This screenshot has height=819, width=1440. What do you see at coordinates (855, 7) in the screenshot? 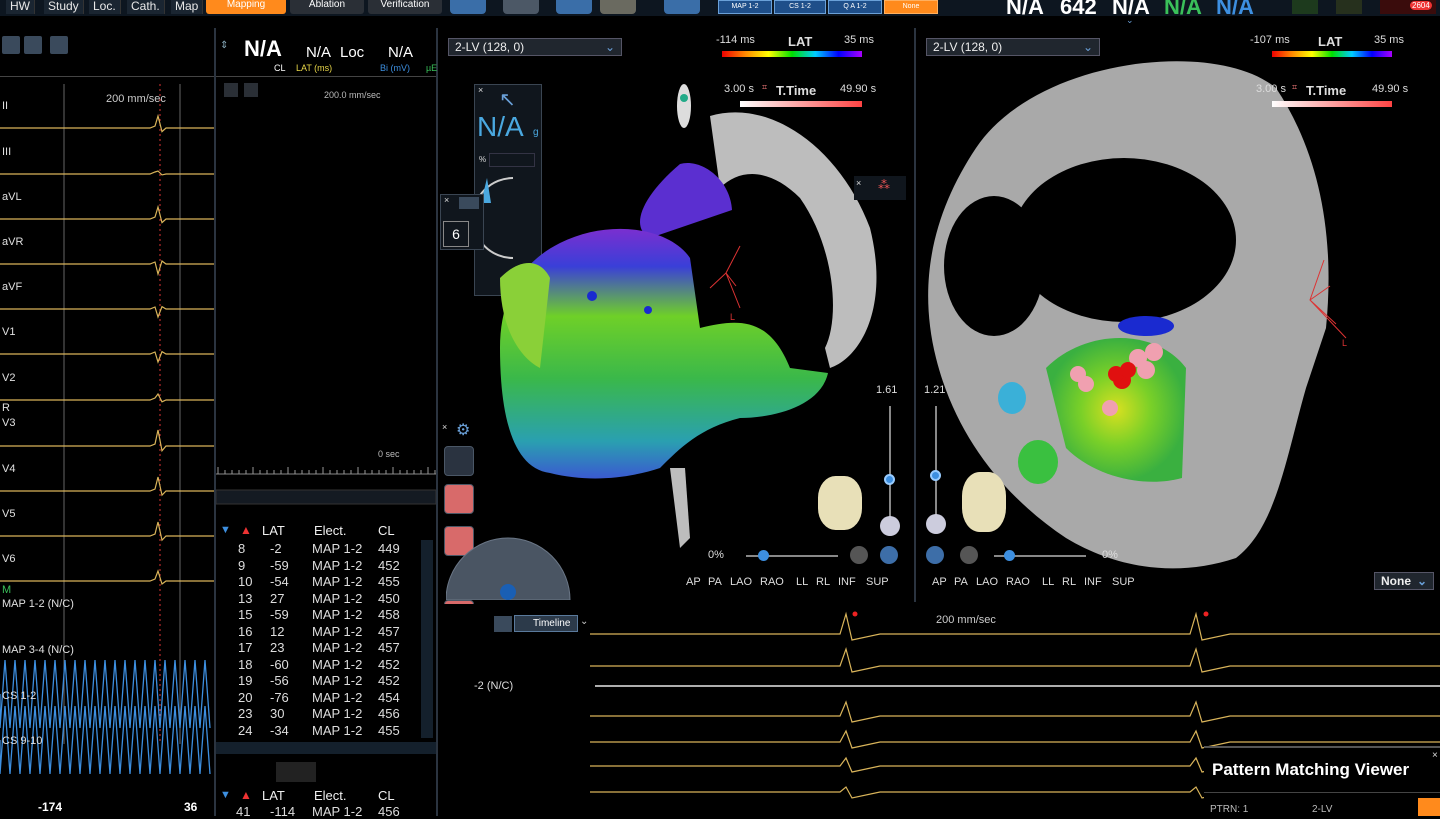
I see `seg-qa12: Q A 1-2` at bounding box center [855, 7].